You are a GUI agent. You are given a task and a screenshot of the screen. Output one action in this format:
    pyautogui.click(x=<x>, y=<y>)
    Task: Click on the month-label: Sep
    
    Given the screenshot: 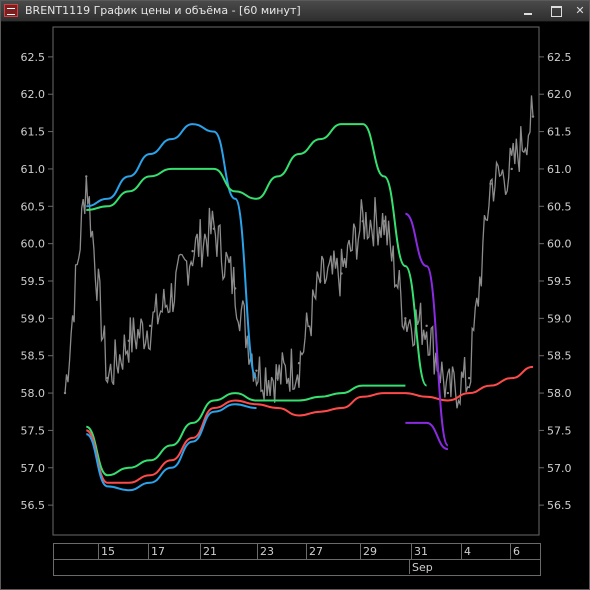 What is the action you would take?
    pyautogui.click(x=422, y=567)
    